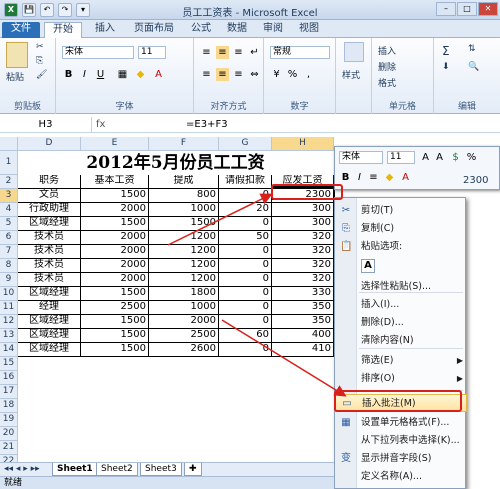 This screenshot has width=500, height=489. I want to click on font-name-combo: 宋体, so click(98, 52).